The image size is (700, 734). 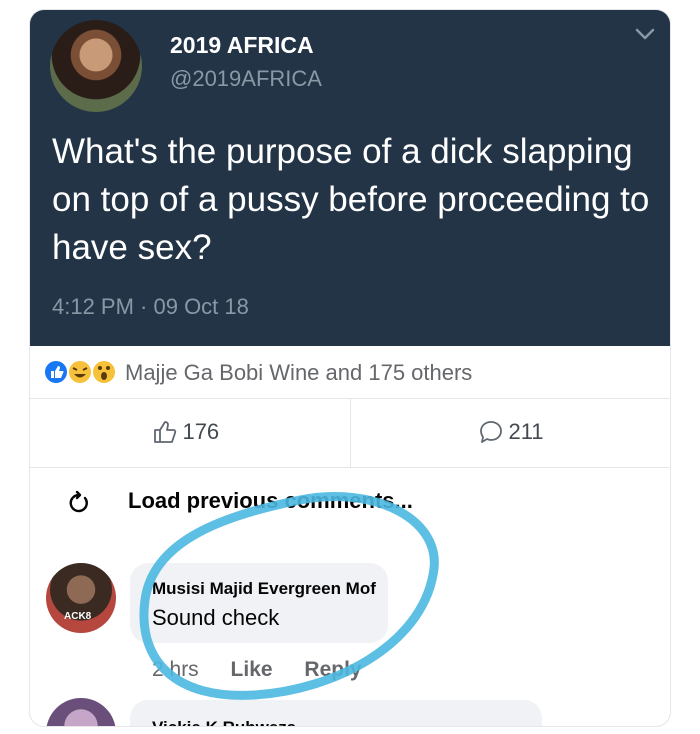 What do you see at coordinates (224, 722) in the screenshot?
I see `comment-author-2: Vickie K Ruhweza` at bounding box center [224, 722].